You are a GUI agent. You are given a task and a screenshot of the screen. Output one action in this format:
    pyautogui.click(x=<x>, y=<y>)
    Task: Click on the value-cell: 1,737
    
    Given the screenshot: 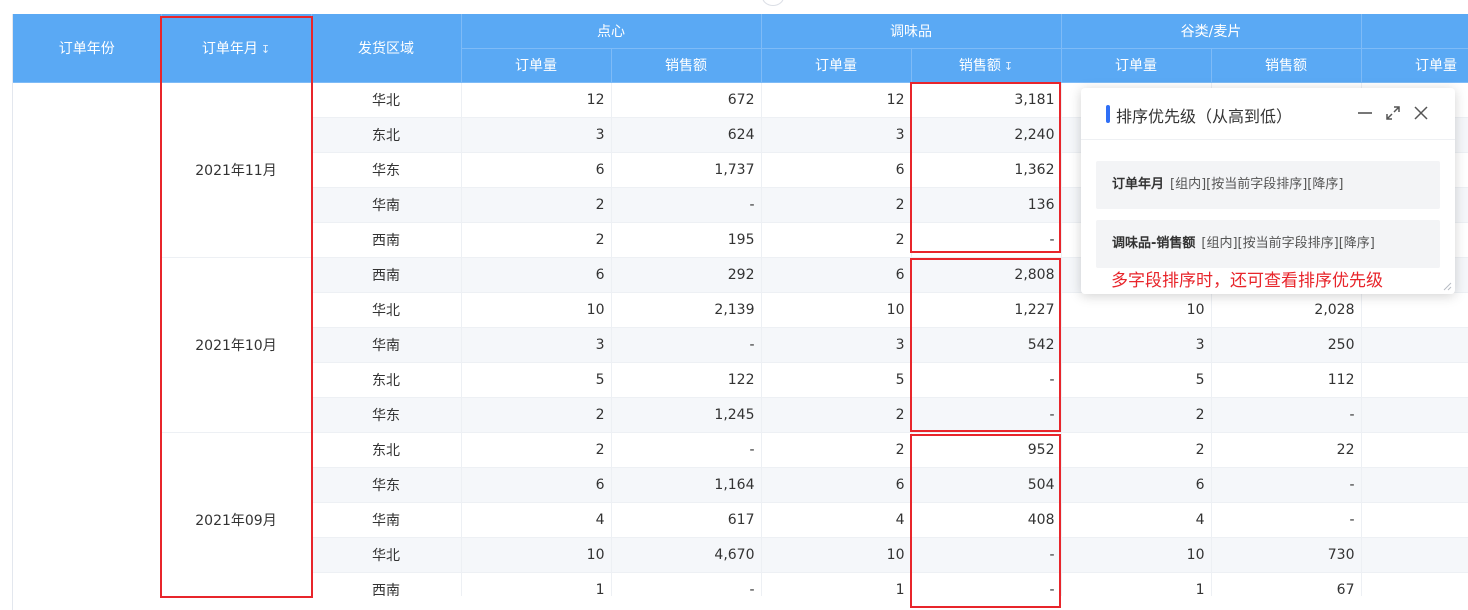 What is the action you would take?
    pyautogui.click(x=686, y=170)
    